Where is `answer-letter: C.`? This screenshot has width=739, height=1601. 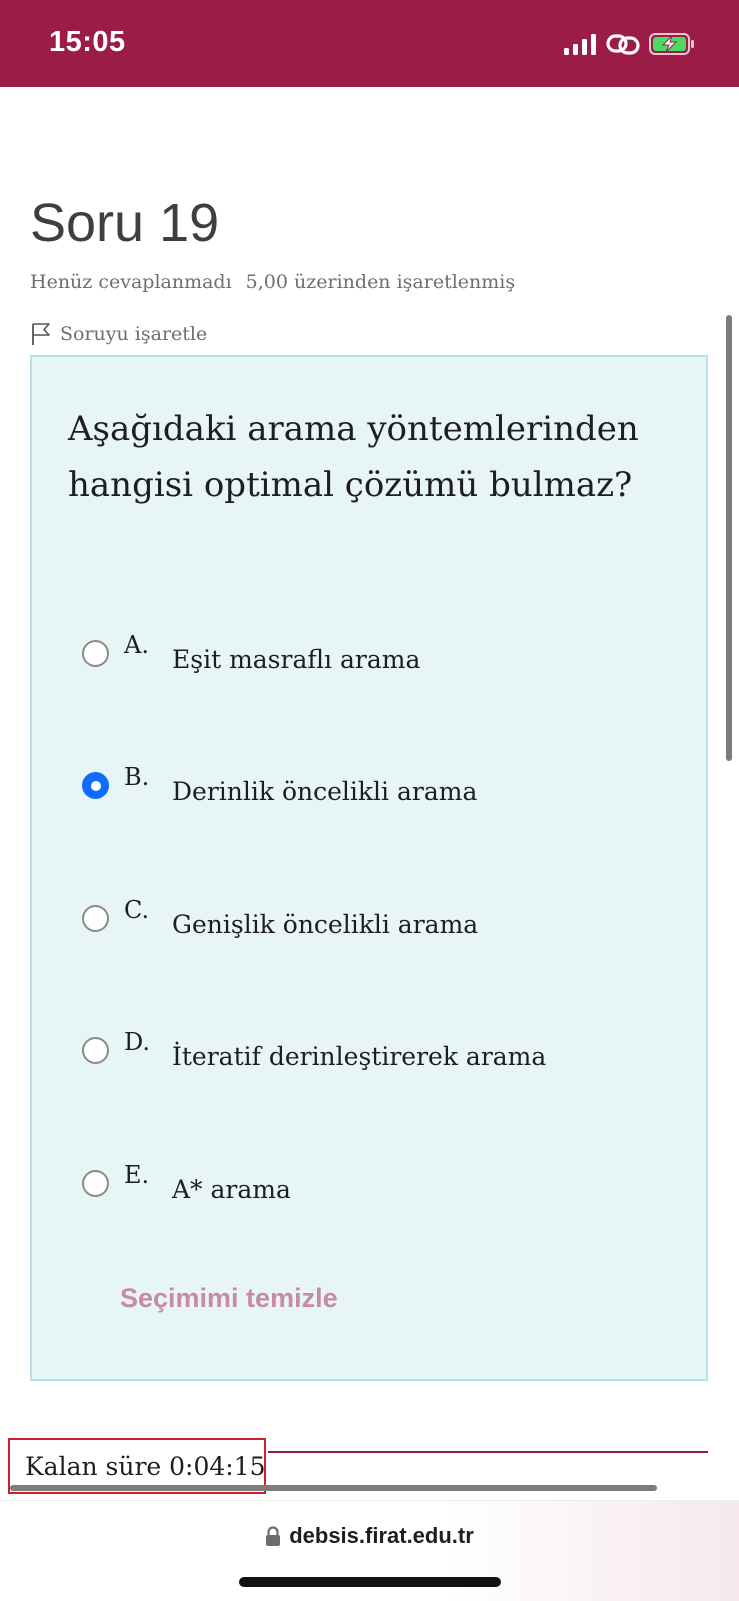
answer-letter: C. is located at coordinates (137, 910).